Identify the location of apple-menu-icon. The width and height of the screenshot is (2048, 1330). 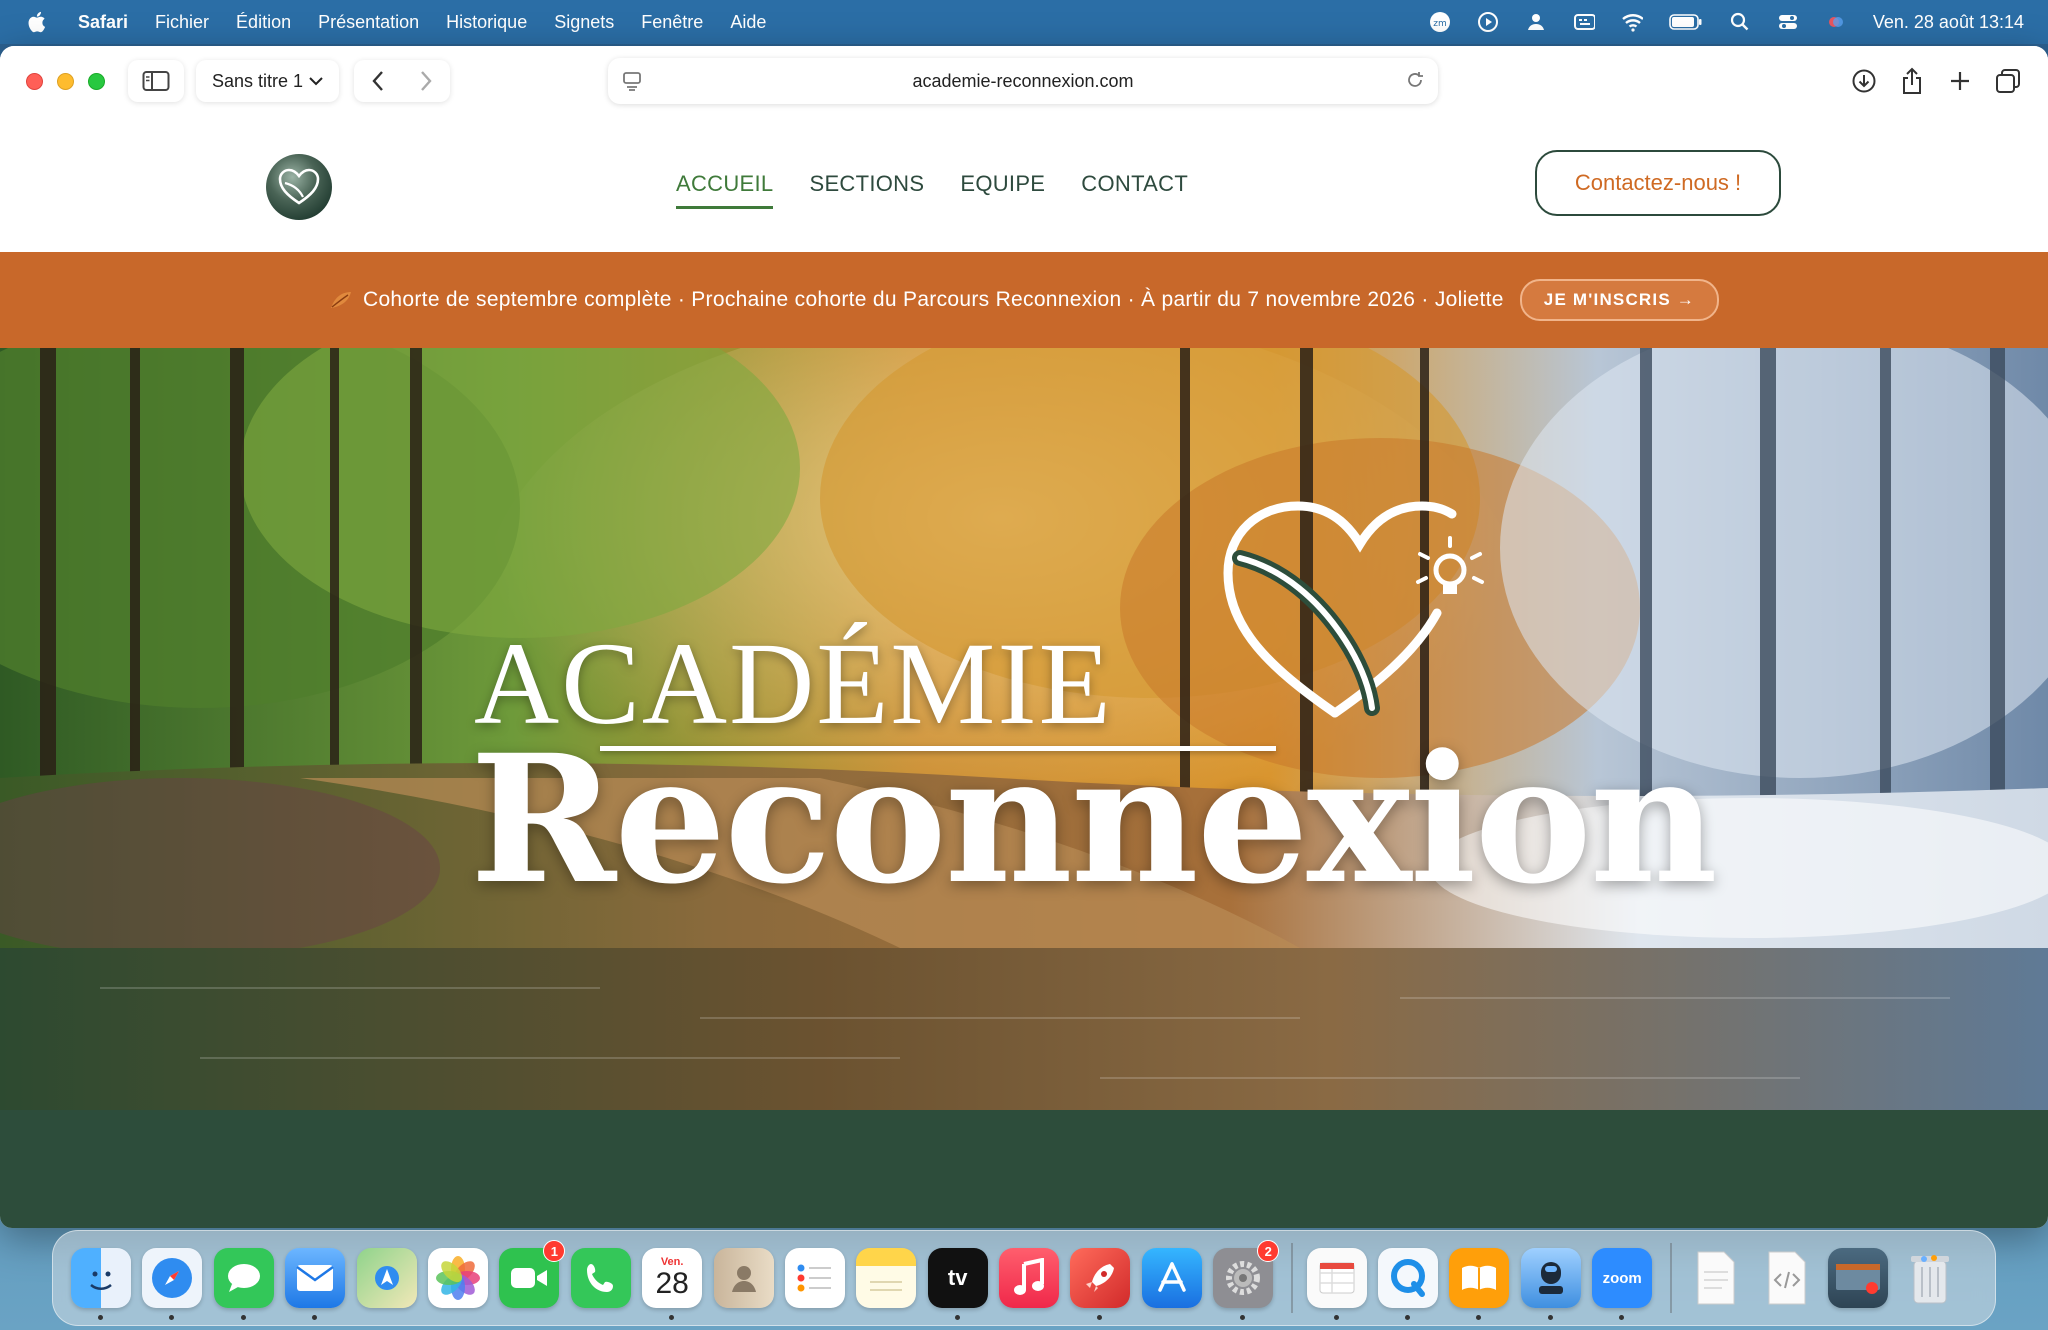
(37, 22).